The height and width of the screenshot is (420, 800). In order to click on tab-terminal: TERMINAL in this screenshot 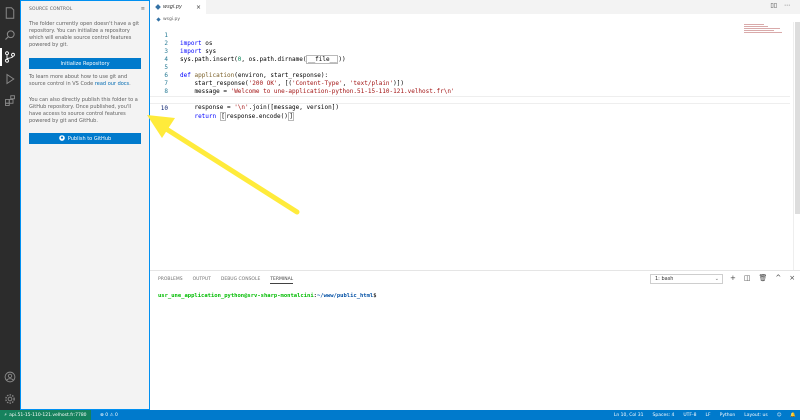, I will do `click(282, 280)`.